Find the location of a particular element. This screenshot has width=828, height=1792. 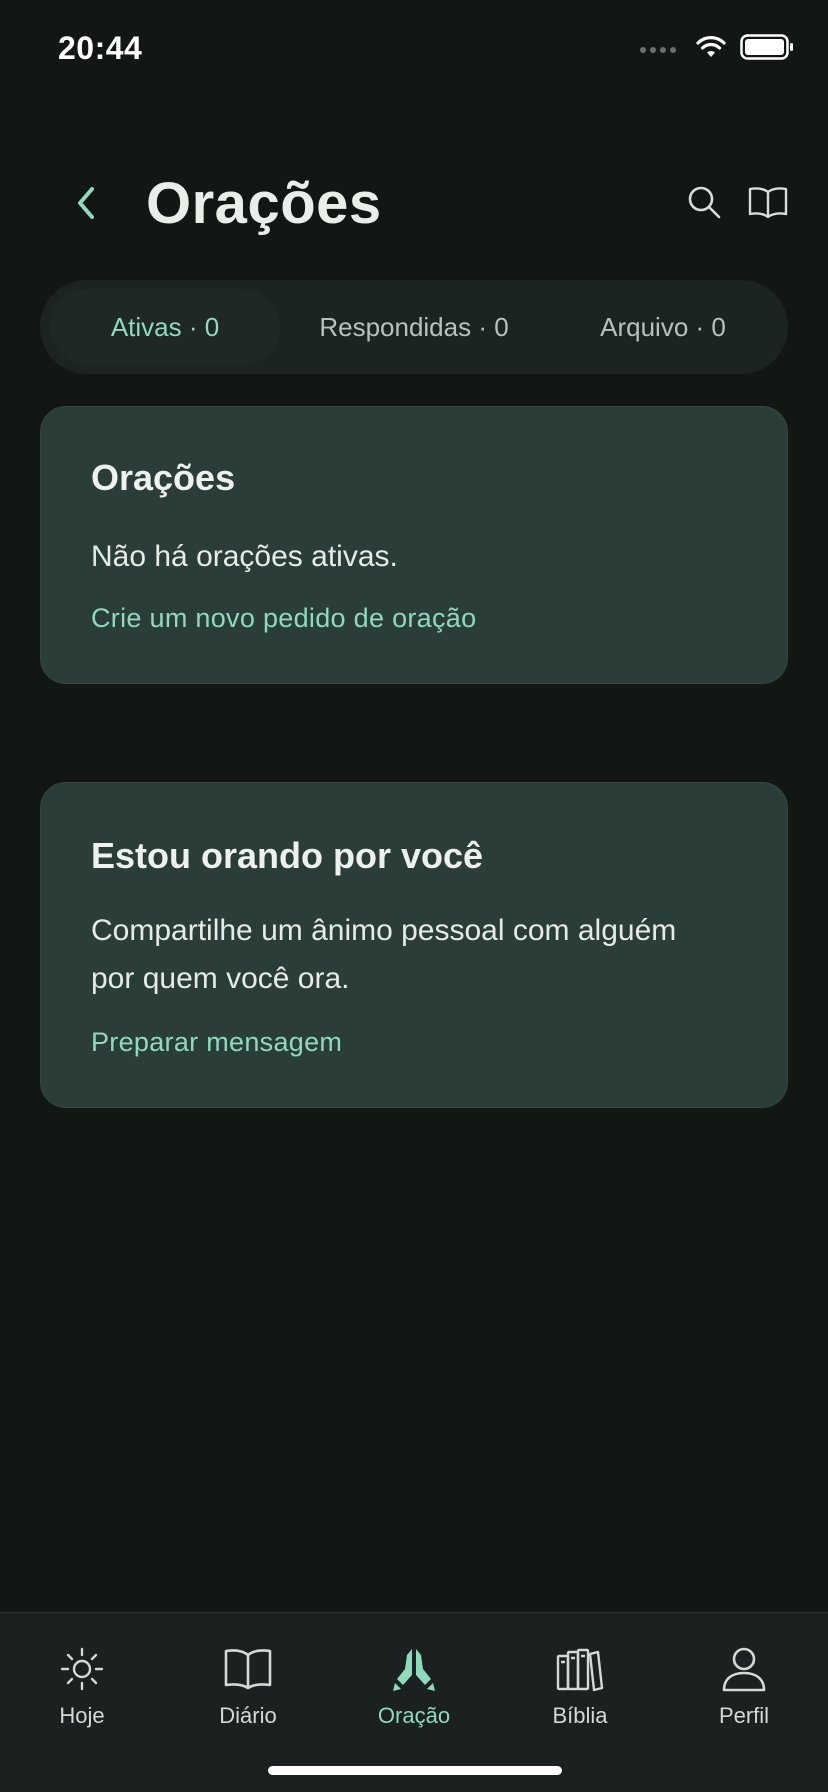

status-bar: 20:44 is located at coordinates (414, 50).